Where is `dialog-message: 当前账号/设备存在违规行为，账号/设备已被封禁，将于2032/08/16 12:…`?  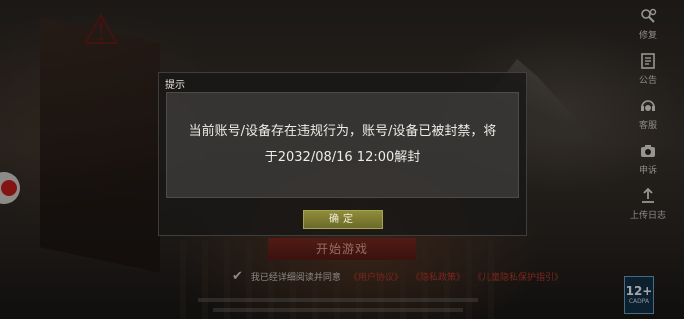
dialog-message: 当前账号/设备存在违规行为，账号/设备已被封禁，将于2032/08/16 12:… is located at coordinates (342, 144).